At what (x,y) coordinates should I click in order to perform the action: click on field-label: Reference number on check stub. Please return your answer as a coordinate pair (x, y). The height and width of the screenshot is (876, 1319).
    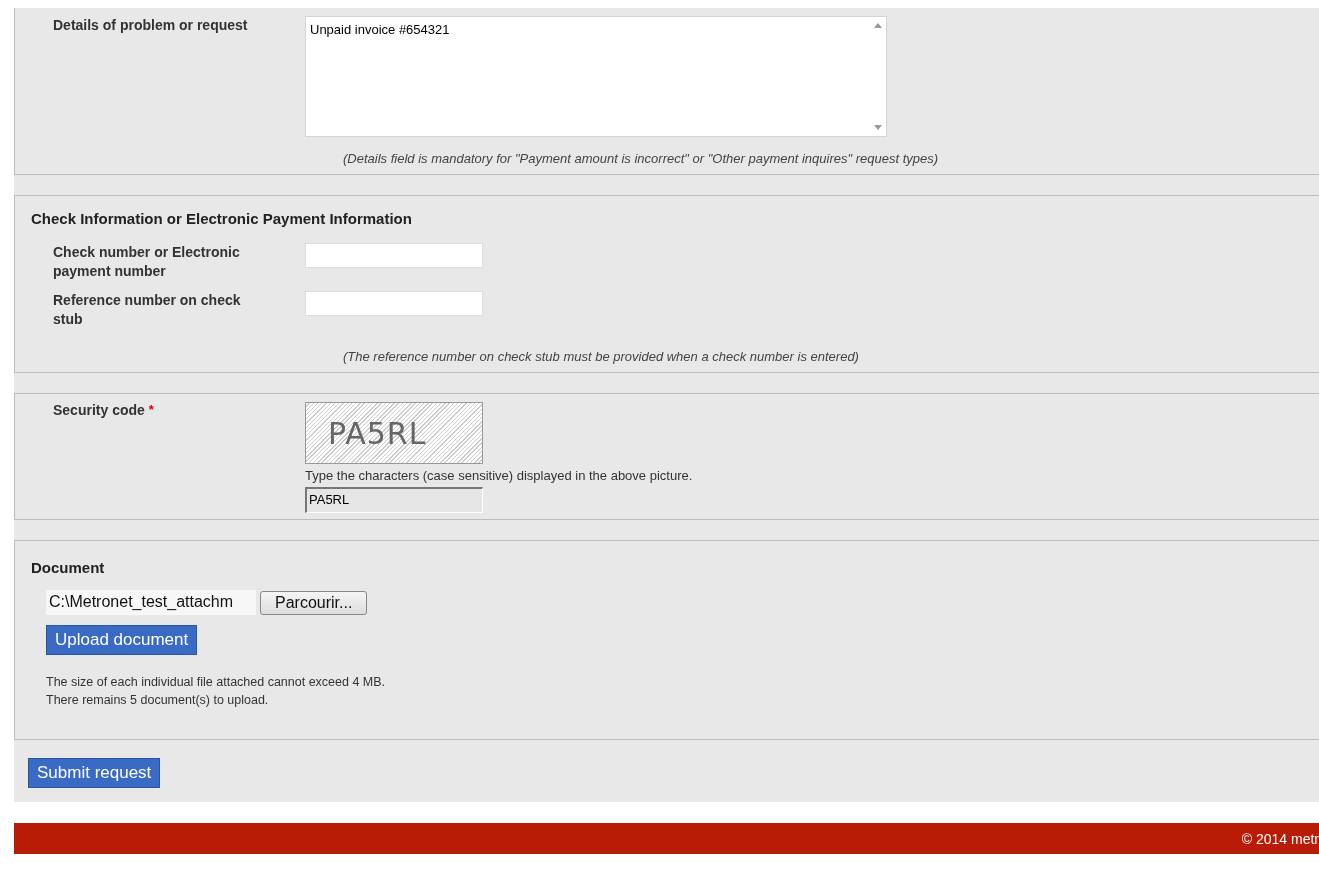
    Looking at the image, I should click on (147, 310).